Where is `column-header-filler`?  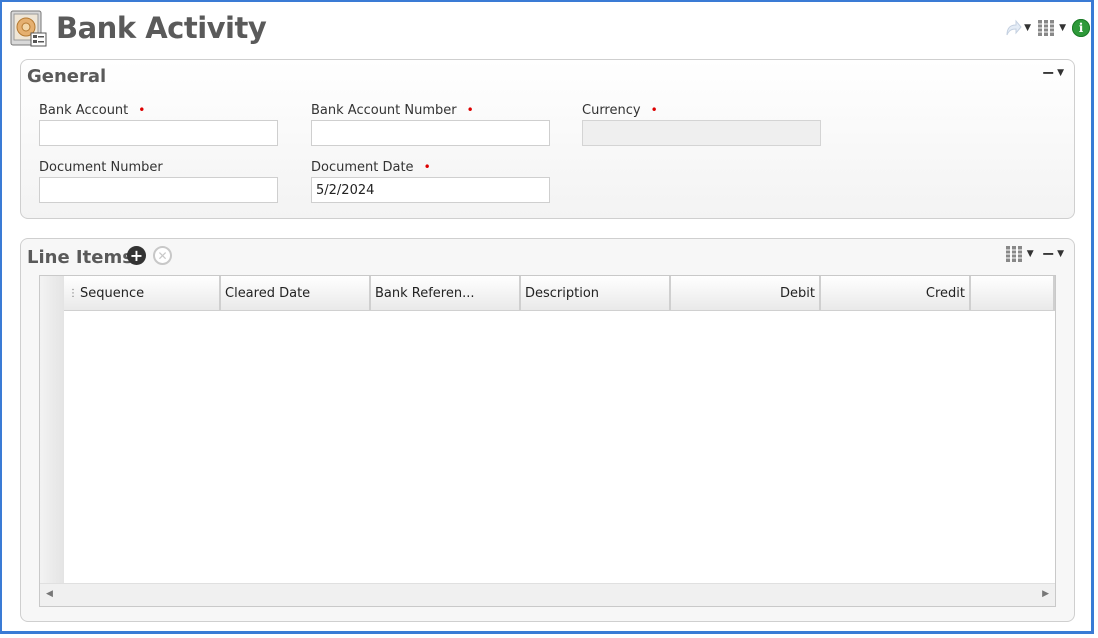 column-header-filler is located at coordinates (1013, 293).